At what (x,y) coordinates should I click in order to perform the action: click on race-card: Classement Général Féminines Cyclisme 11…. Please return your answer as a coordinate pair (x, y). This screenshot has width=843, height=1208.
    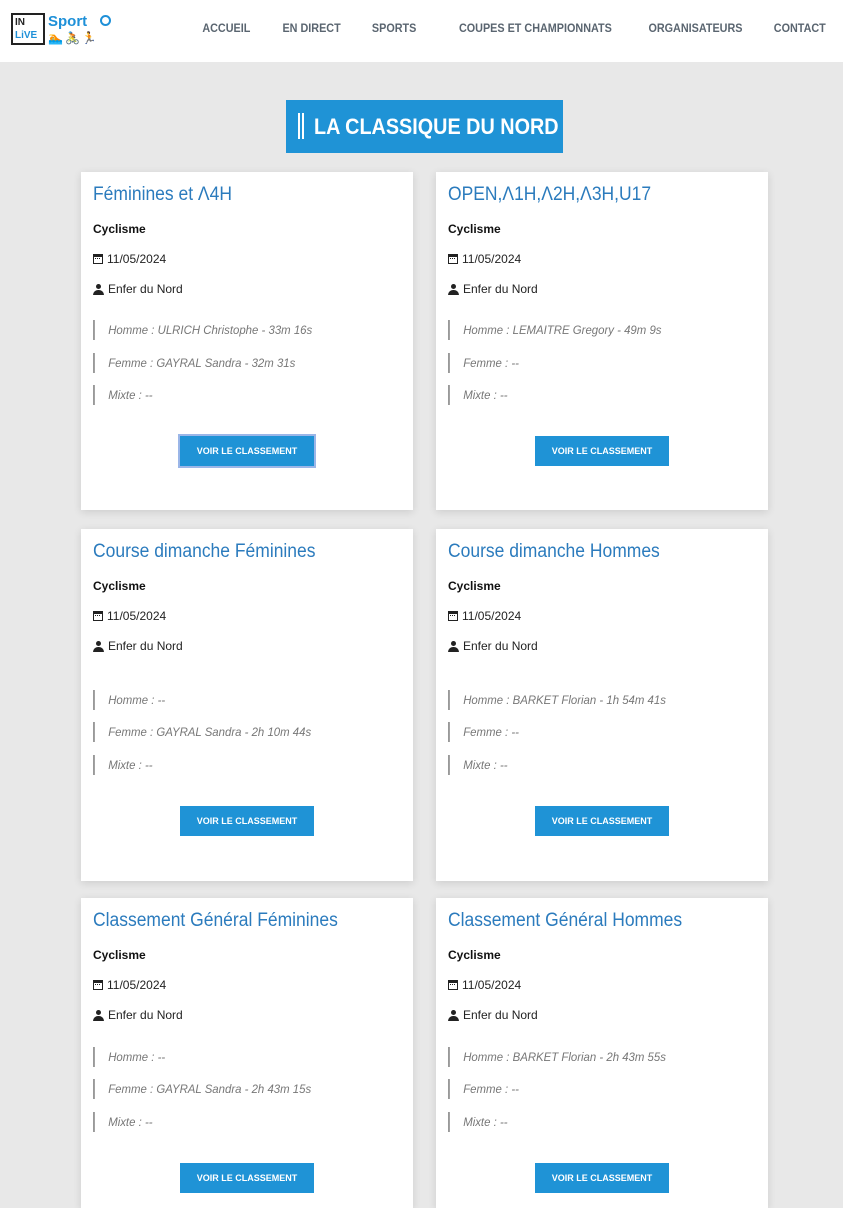
    Looking at the image, I should click on (247, 1053).